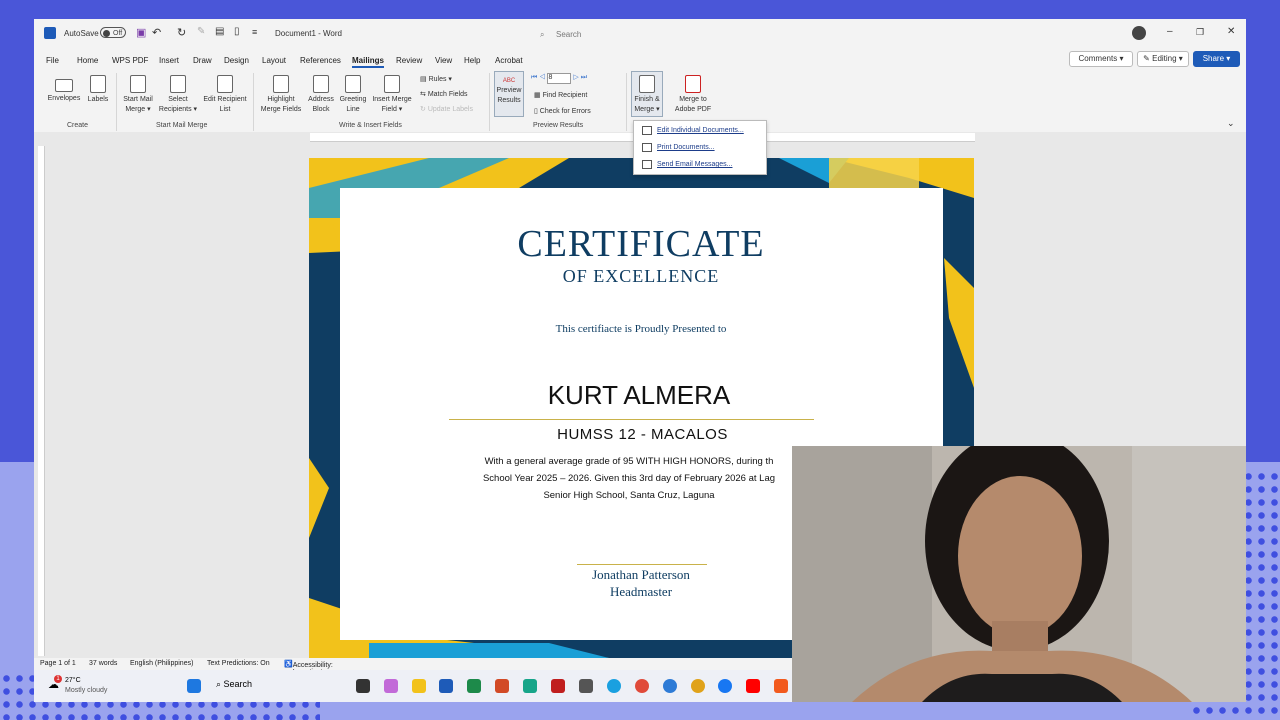 This screenshot has height=720, width=1280. Describe the element at coordinates (138, 84) in the screenshot. I see `mail-merge-icon` at that location.